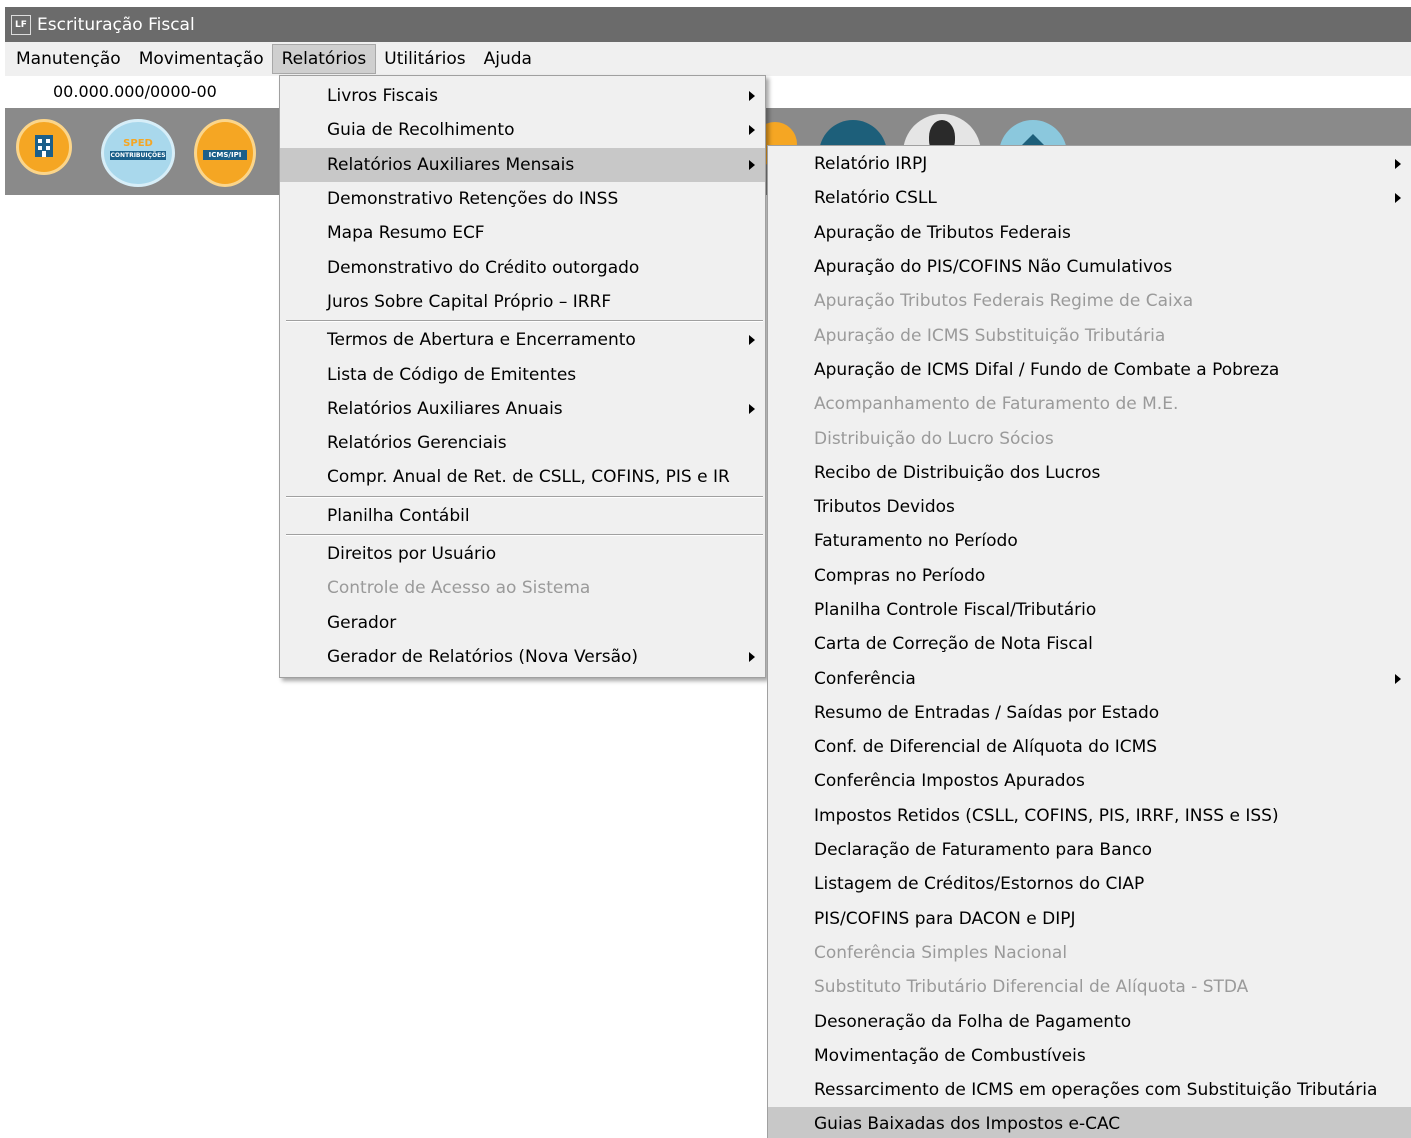 This screenshot has height=1138, width=1411. I want to click on menu-item-label: Conf. de Diferencial de Alíquota do ICMS, so click(986, 747).